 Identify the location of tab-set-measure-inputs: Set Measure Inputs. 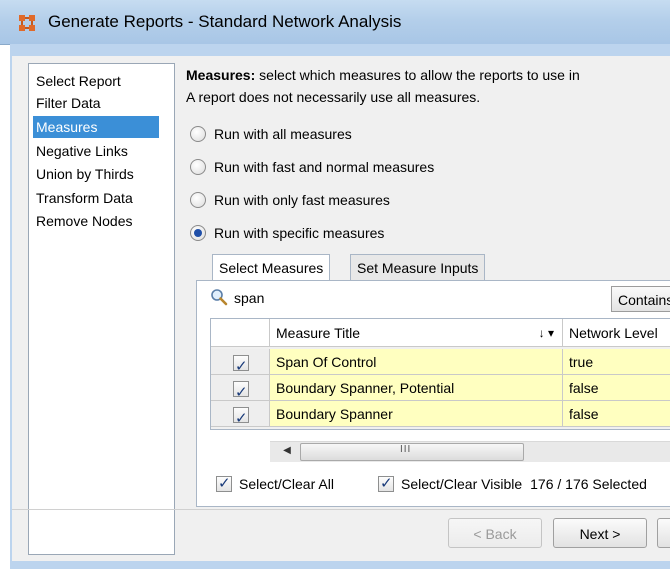
(418, 267).